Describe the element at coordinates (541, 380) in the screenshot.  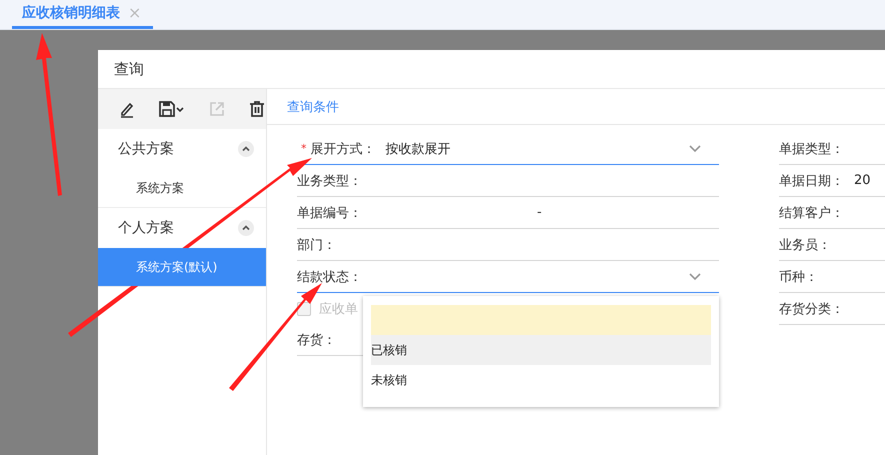
I see `dropdown-option: 未核销` at that location.